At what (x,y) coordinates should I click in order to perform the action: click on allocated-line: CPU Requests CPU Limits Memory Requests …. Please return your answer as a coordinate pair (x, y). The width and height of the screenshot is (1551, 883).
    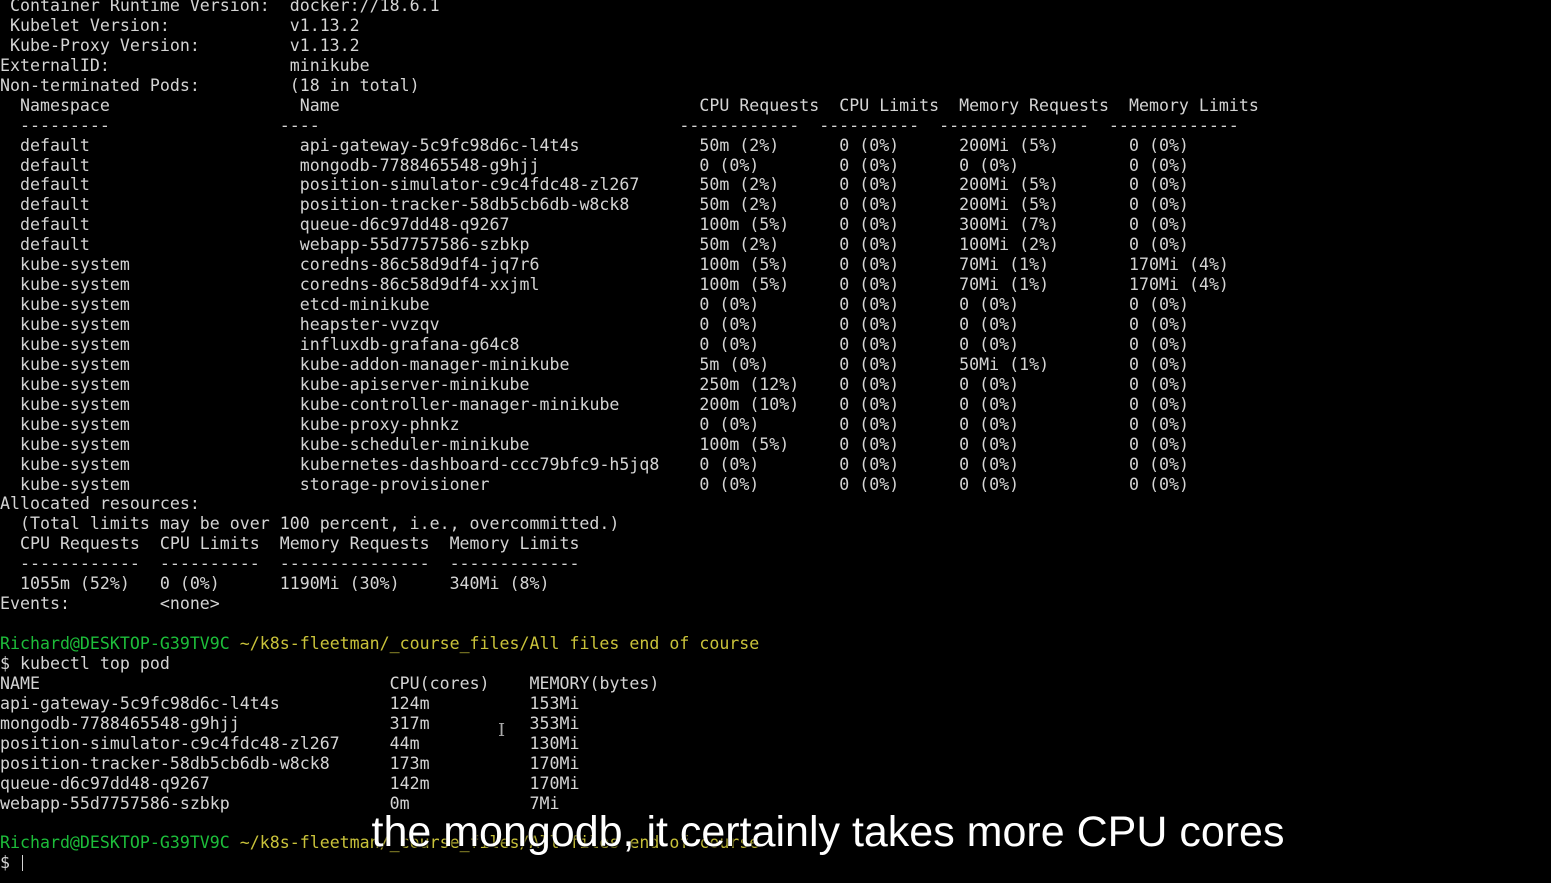
    Looking at the image, I should click on (290, 544).